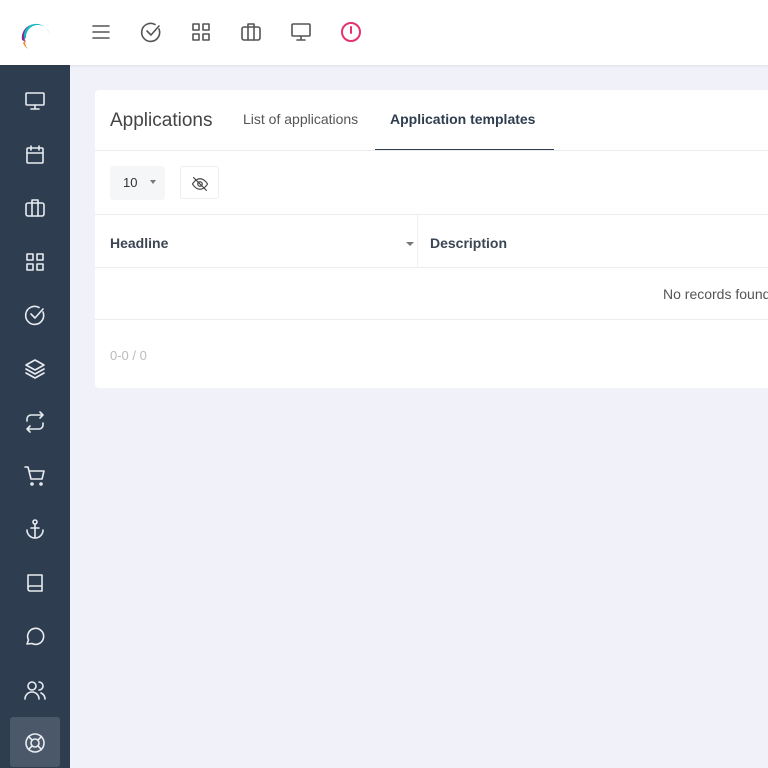 This screenshot has height=768, width=768. Describe the element at coordinates (300, 119) in the screenshot. I see `tab-list-of-applications: List of applications` at that location.